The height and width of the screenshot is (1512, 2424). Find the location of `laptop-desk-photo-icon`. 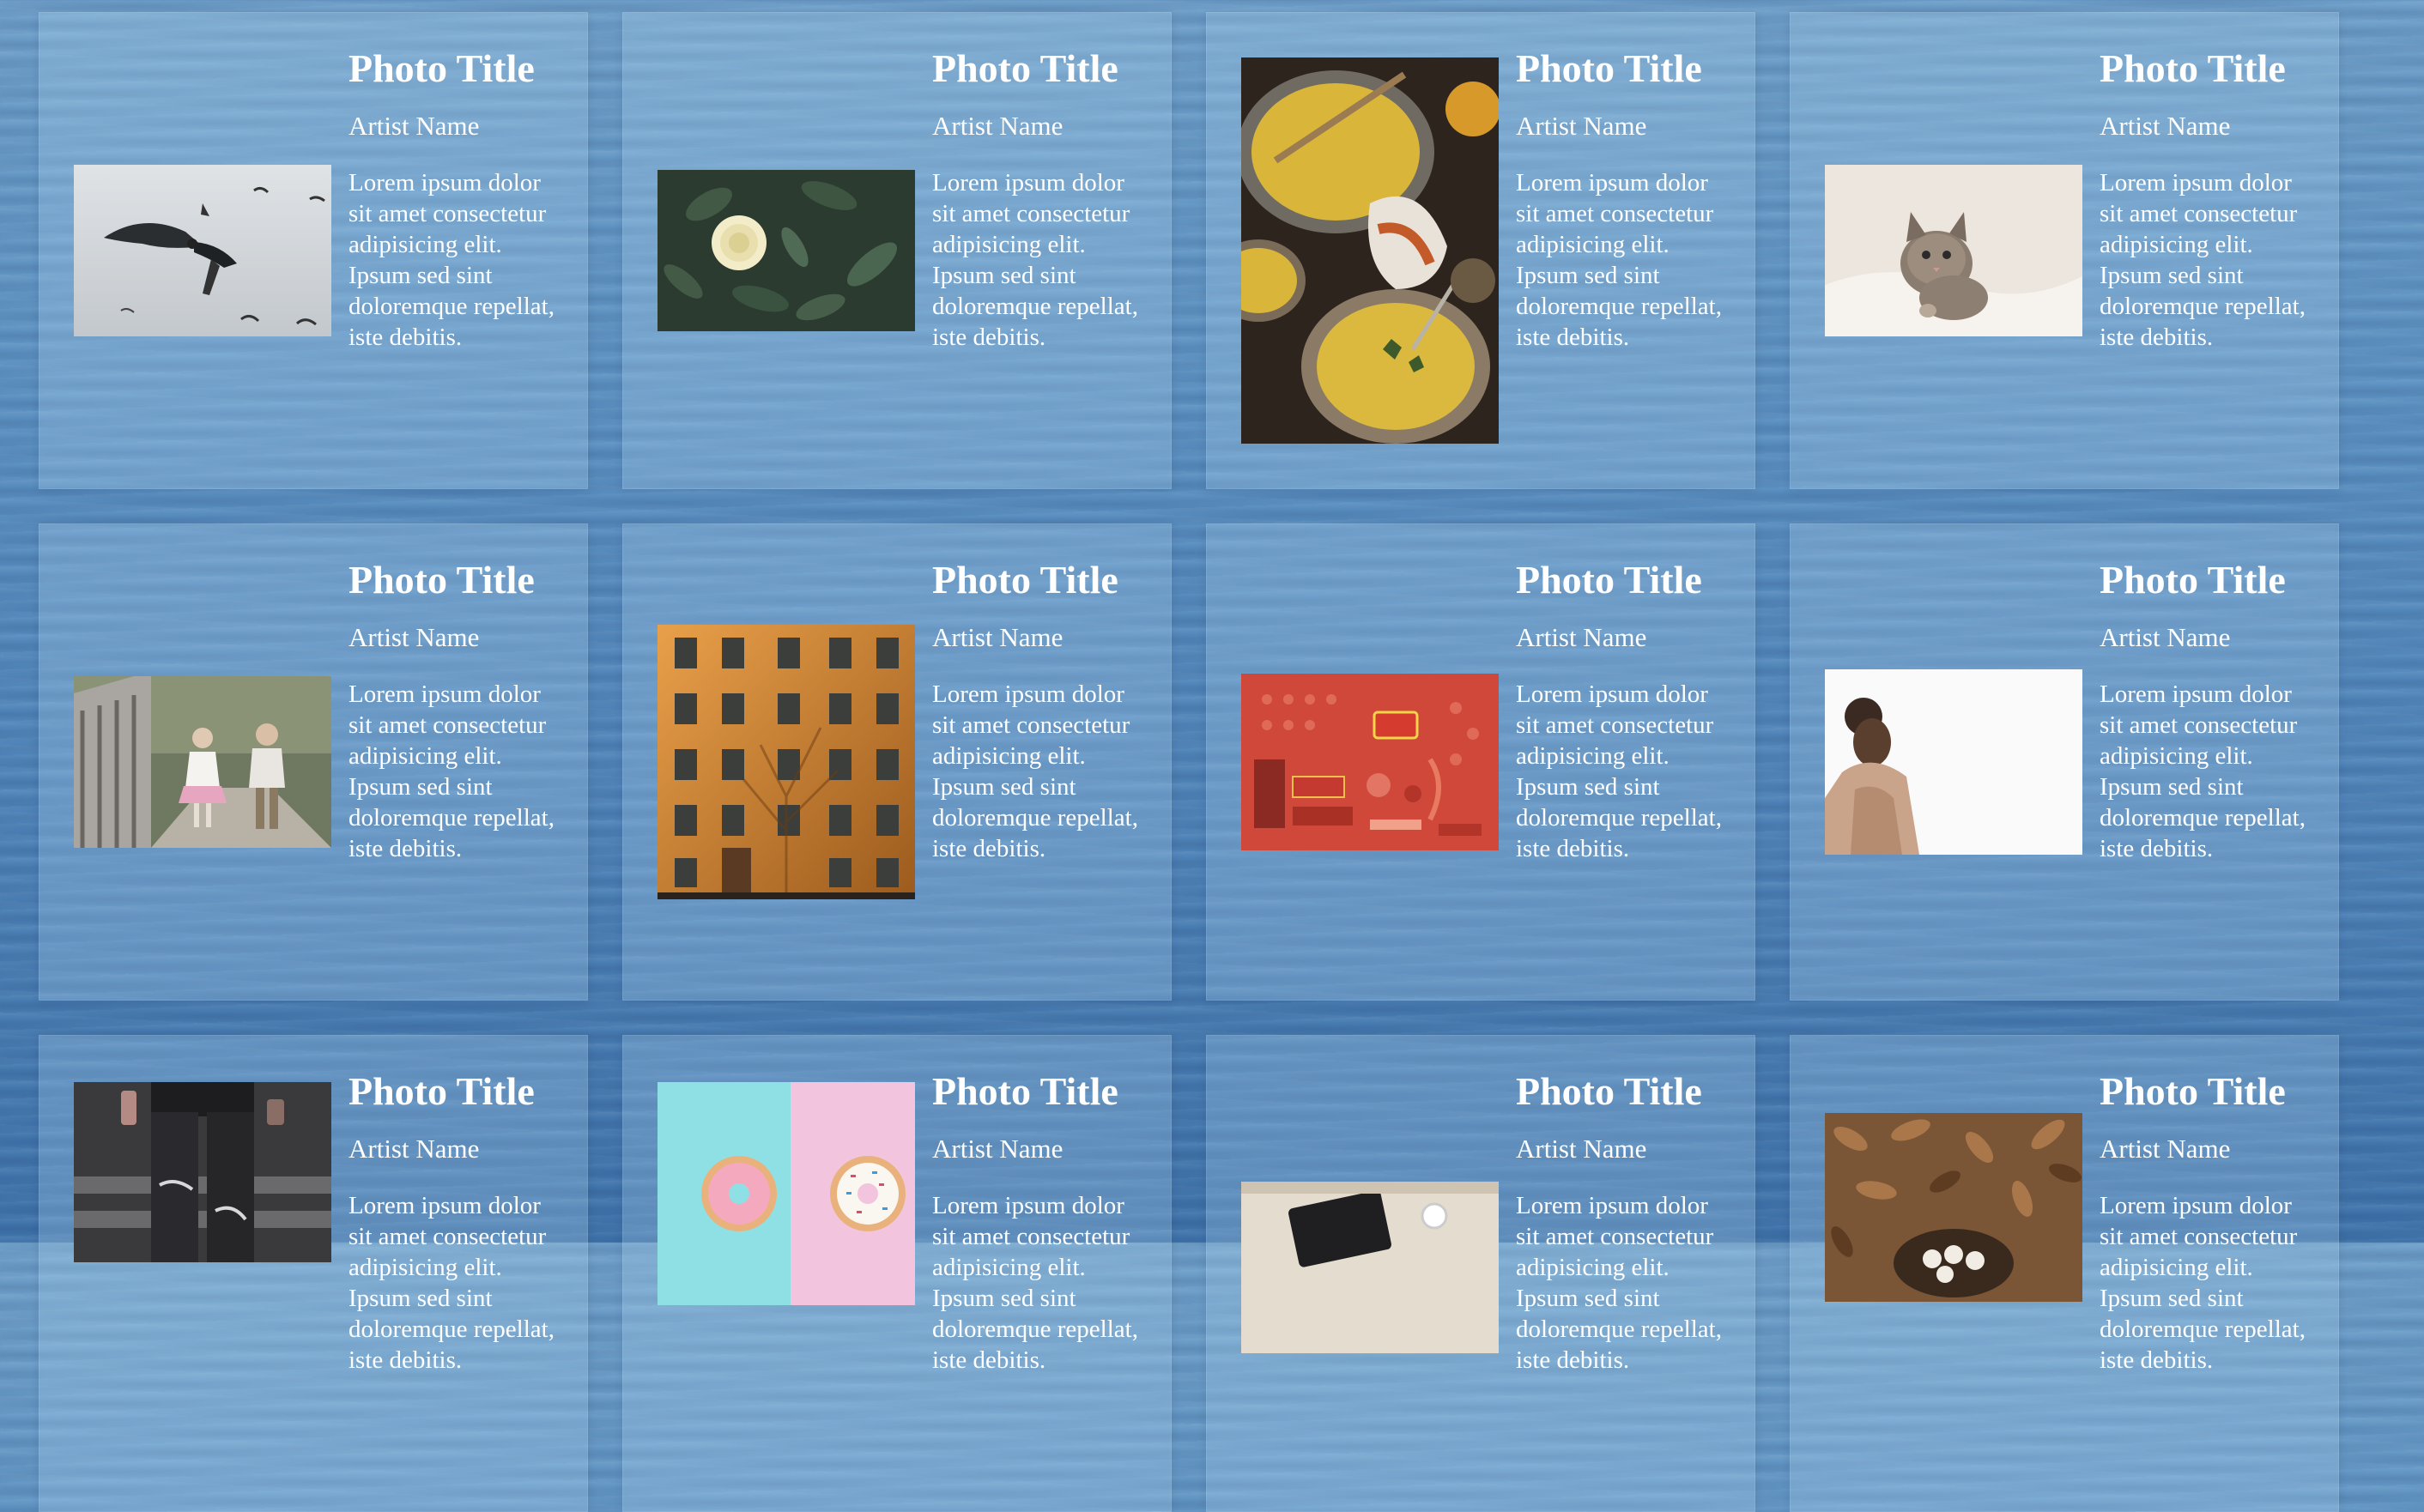

laptop-desk-photo-icon is located at coordinates (1370, 1267).